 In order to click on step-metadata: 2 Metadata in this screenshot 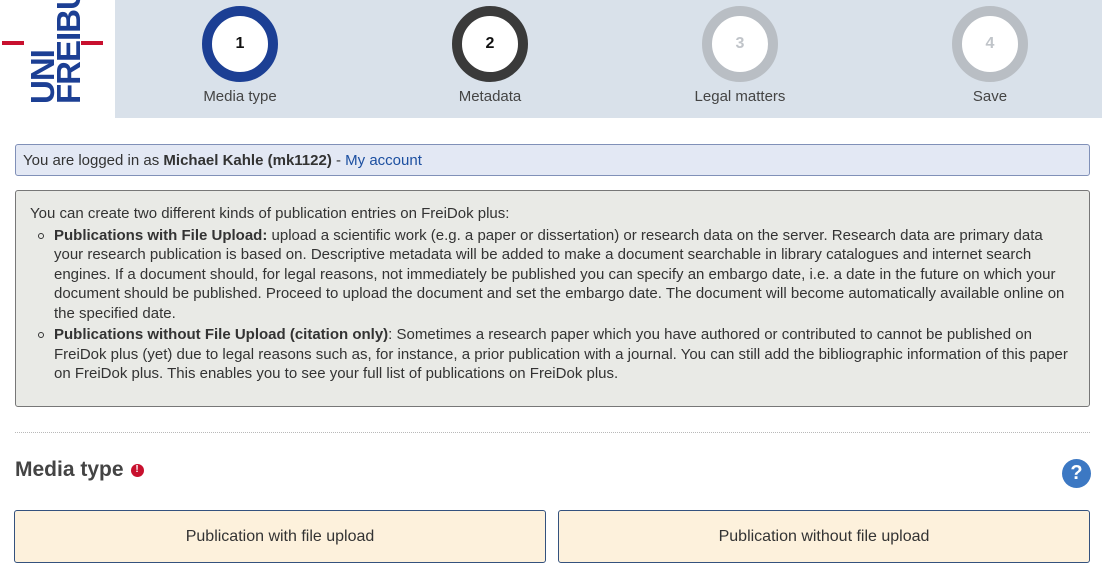, I will do `click(490, 55)`.